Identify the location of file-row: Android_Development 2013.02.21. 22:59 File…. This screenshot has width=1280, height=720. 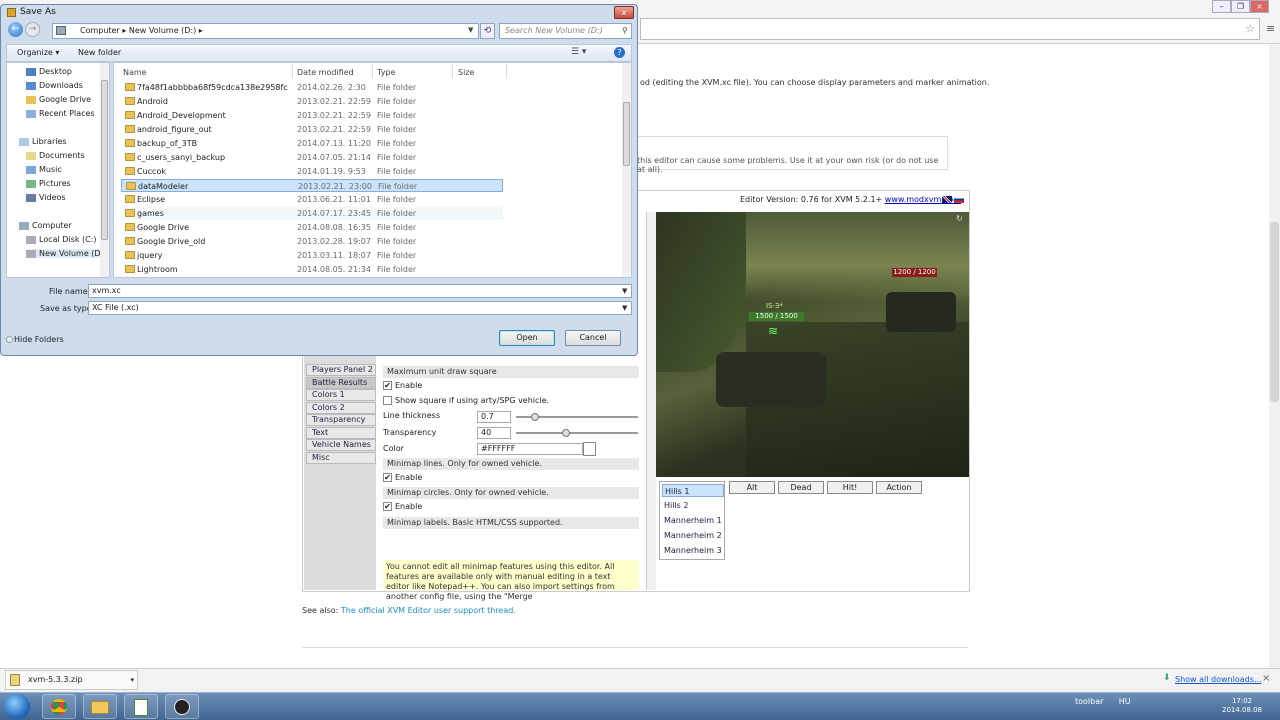
(312, 115).